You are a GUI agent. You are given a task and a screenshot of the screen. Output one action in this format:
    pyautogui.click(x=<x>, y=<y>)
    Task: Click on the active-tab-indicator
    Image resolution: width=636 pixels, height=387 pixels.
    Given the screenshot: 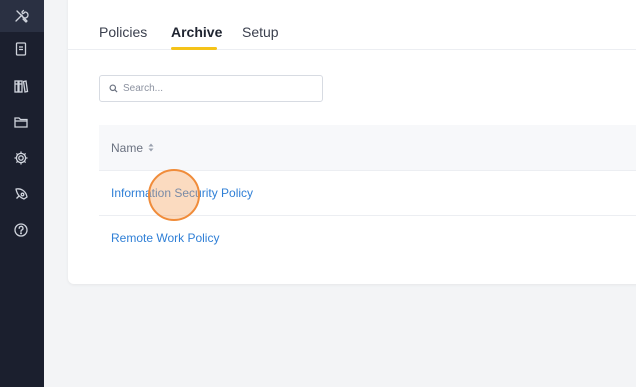 What is the action you would take?
    pyautogui.click(x=194, y=48)
    